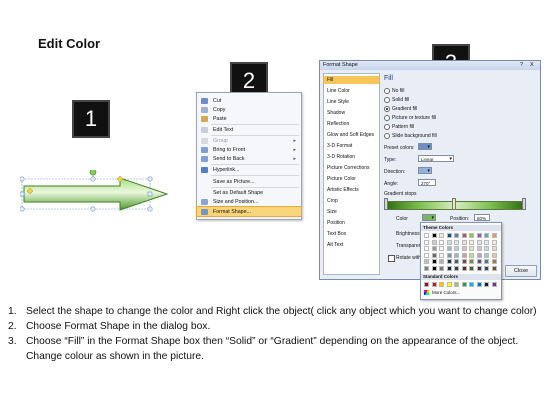 Image resolution: width=560 pixels, height=420 pixels. Describe the element at coordinates (352, 245) in the screenshot. I see `nav-item-alt-text: Alt Text` at that location.